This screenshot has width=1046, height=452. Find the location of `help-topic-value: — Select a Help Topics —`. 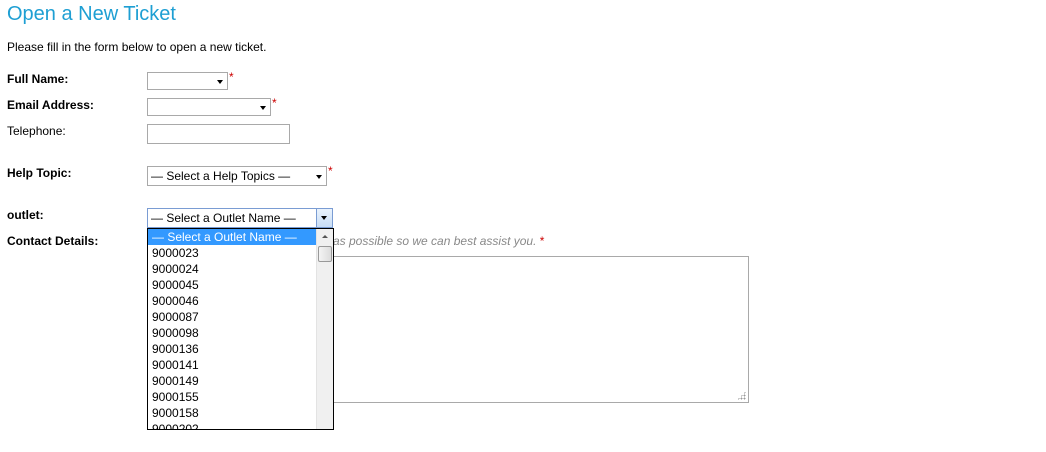

help-topic-value: — Select a Help Topics — is located at coordinates (221, 176).